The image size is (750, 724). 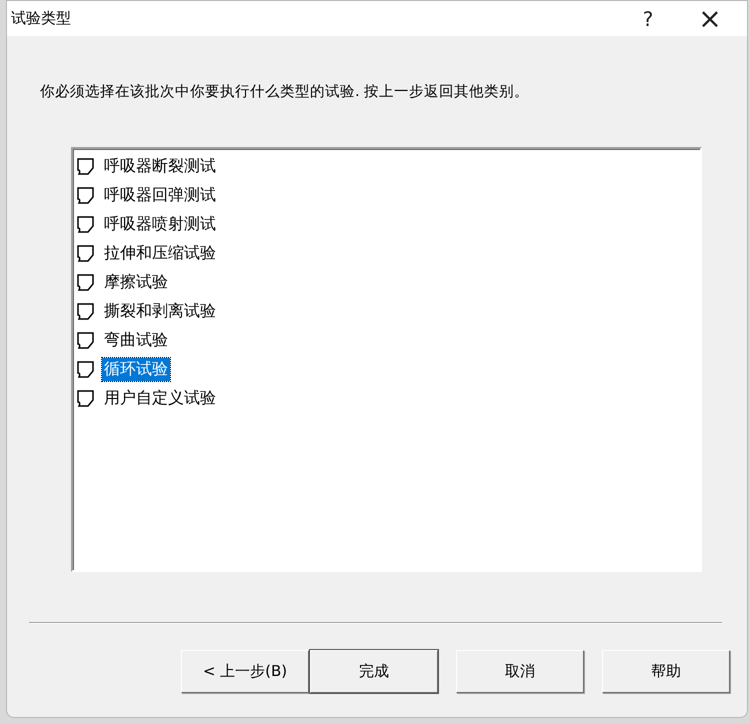 I want to click on test-type-item: 摩擦试验, so click(x=136, y=282).